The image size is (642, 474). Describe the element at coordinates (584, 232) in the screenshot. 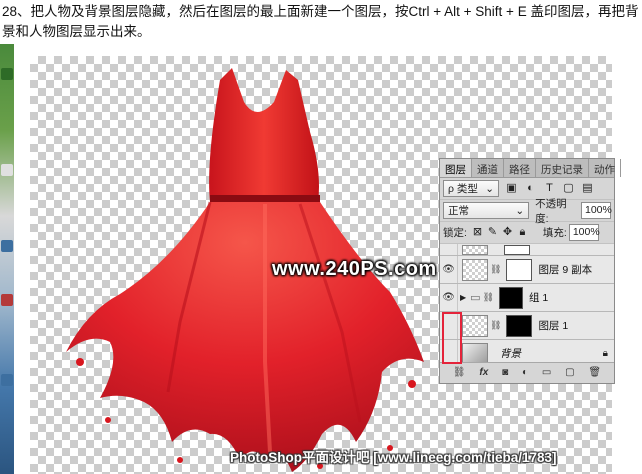

I see `fill-input: 100%` at that location.